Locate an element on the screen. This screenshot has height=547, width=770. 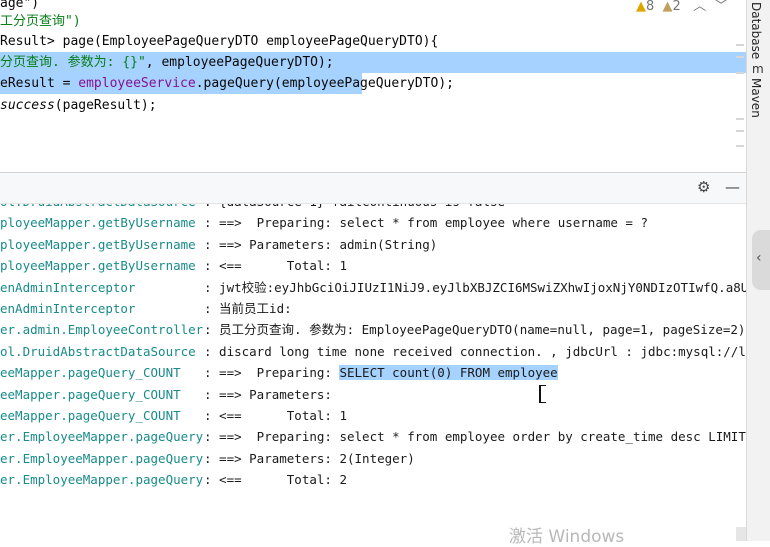
log-message-prefix: : ==> Preparing: is located at coordinates (272, 373).